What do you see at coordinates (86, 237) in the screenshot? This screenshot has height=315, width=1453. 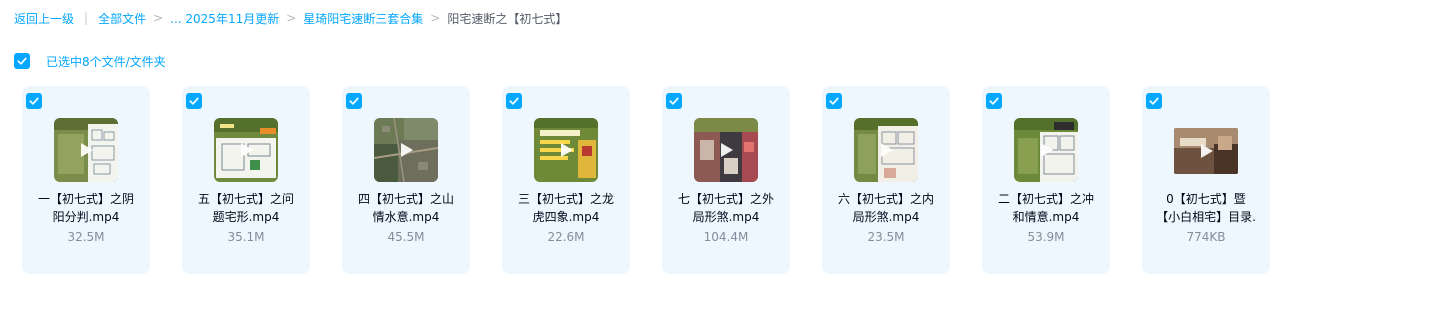 I see `file-size: 32.5M` at bounding box center [86, 237].